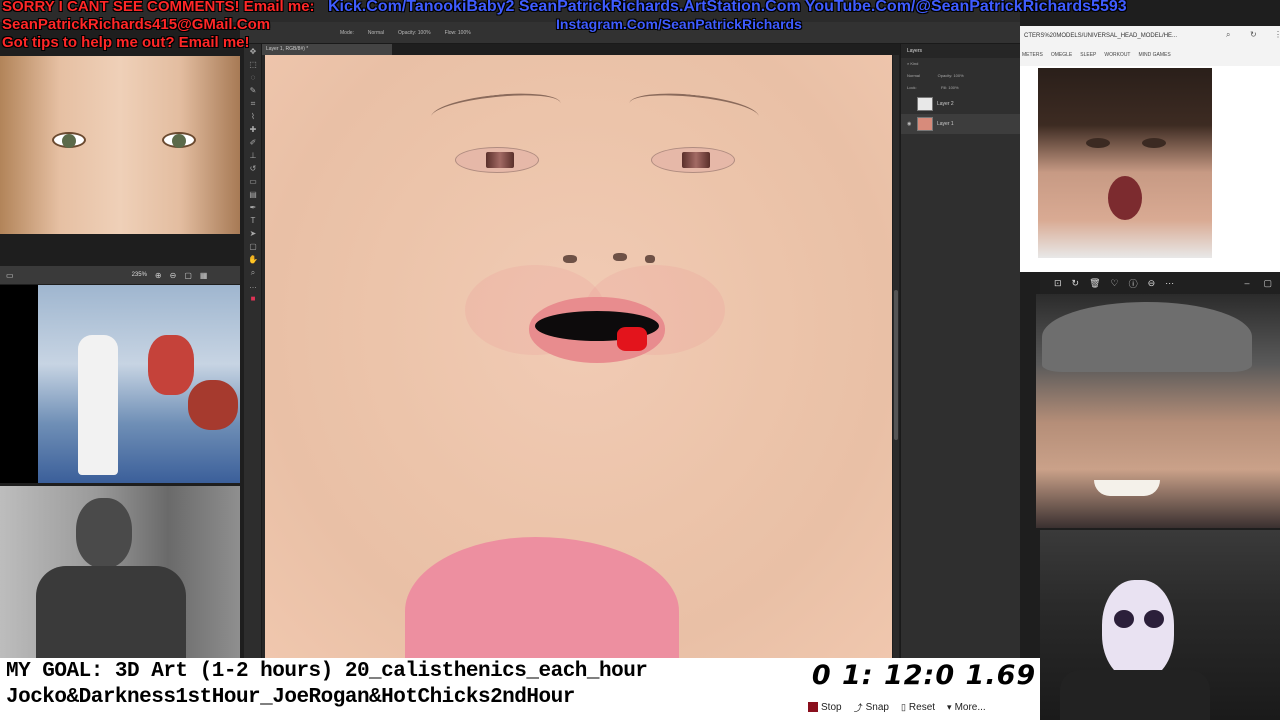 The width and height of the screenshot is (1280, 720). What do you see at coordinates (914, 63) in the screenshot?
I see `kind-label: Kind` at bounding box center [914, 63].